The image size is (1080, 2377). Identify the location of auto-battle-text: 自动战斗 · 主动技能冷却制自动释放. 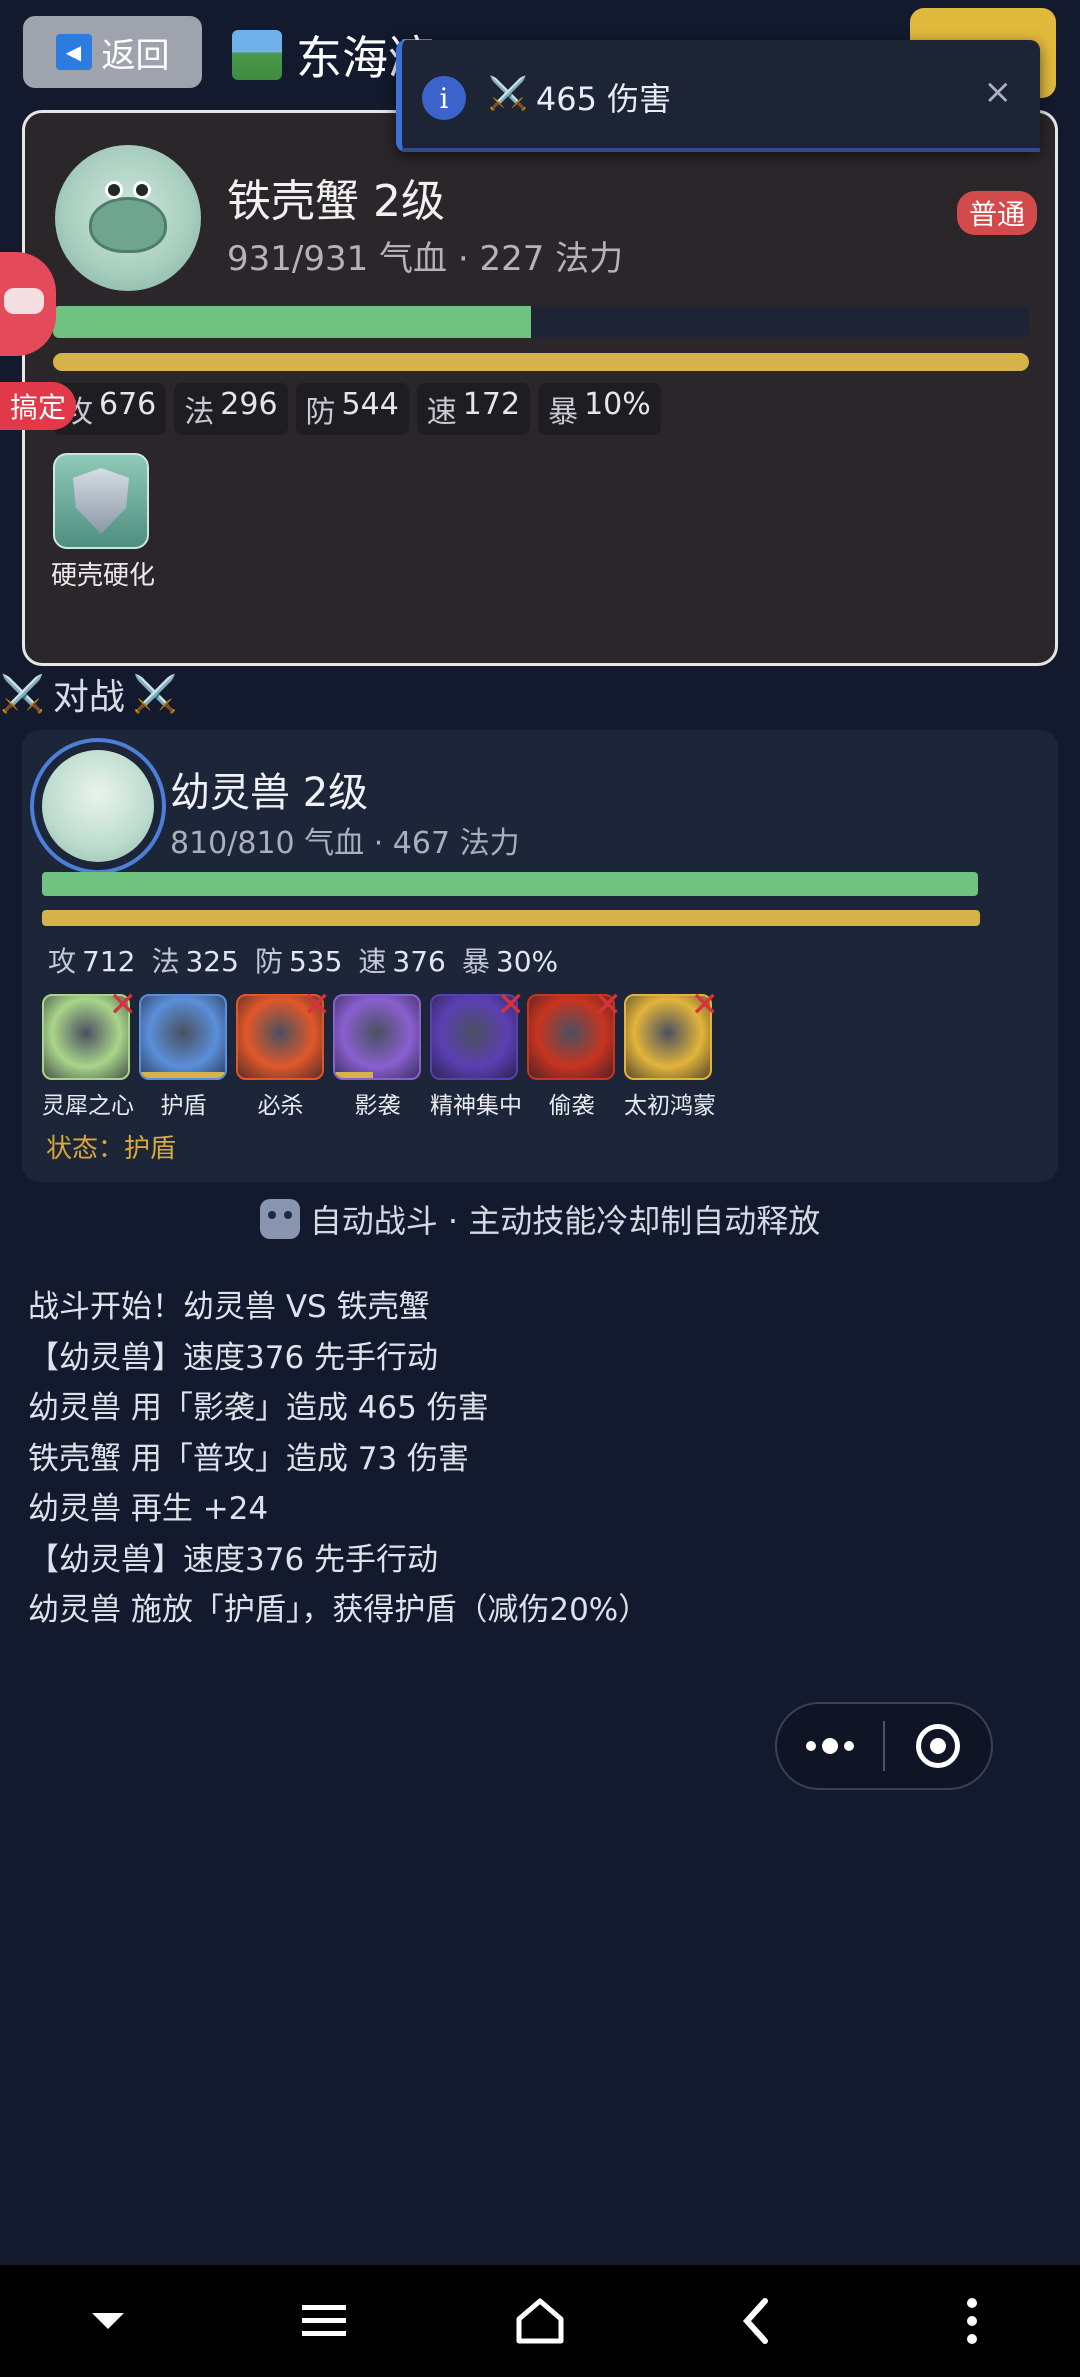
(565, 1221).